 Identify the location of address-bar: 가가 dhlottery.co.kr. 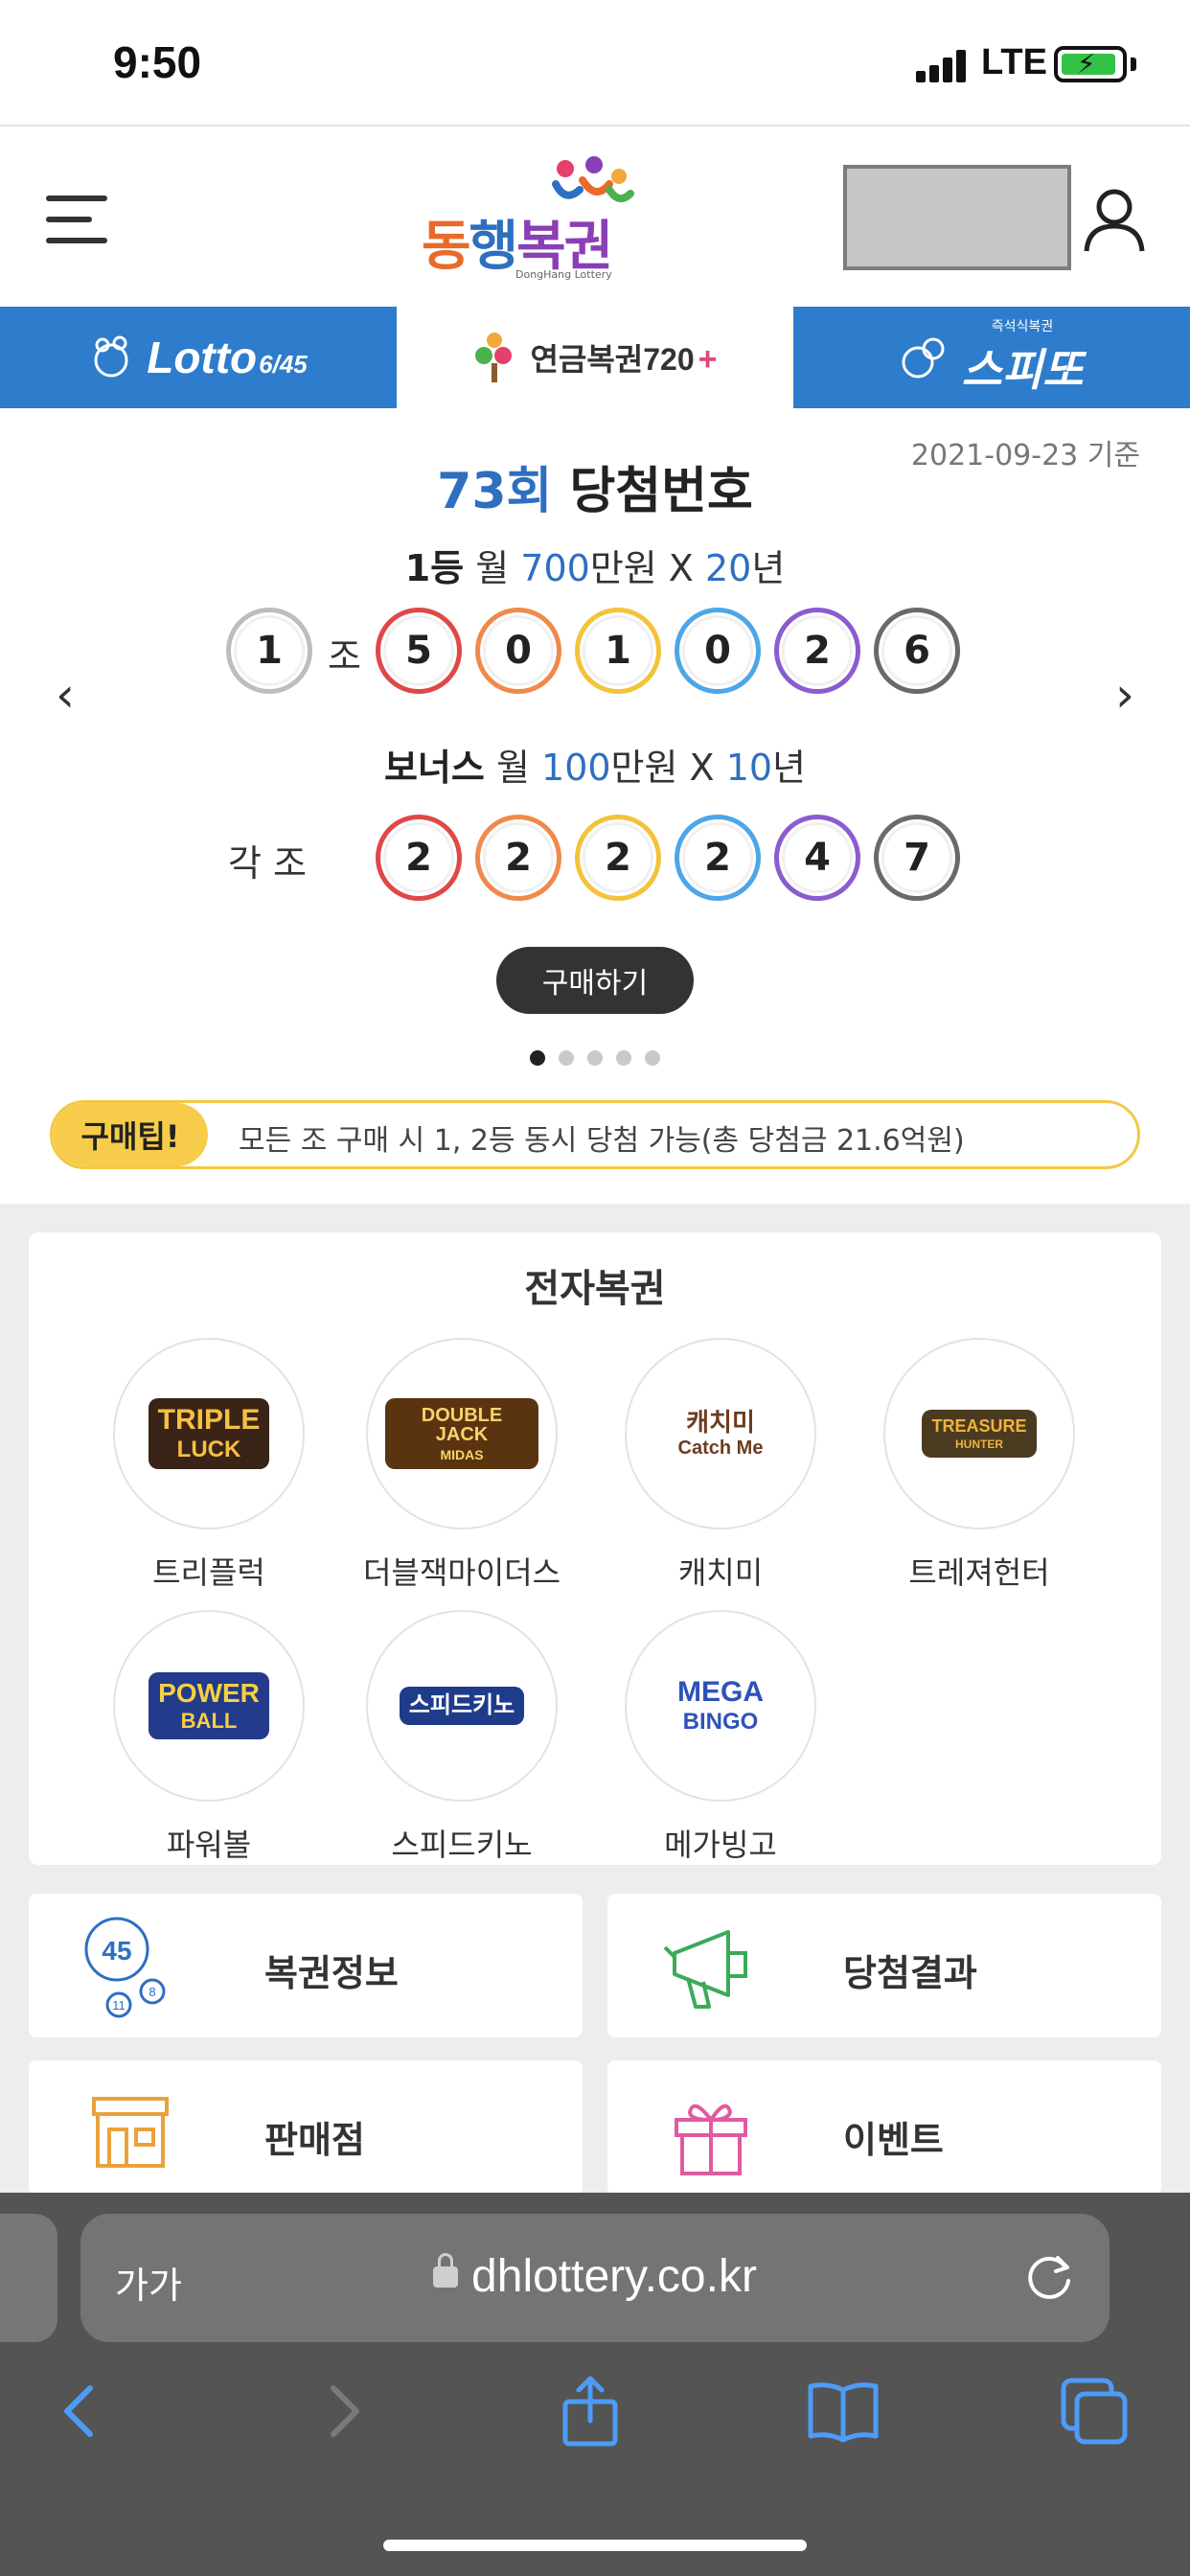
(595, 2278).